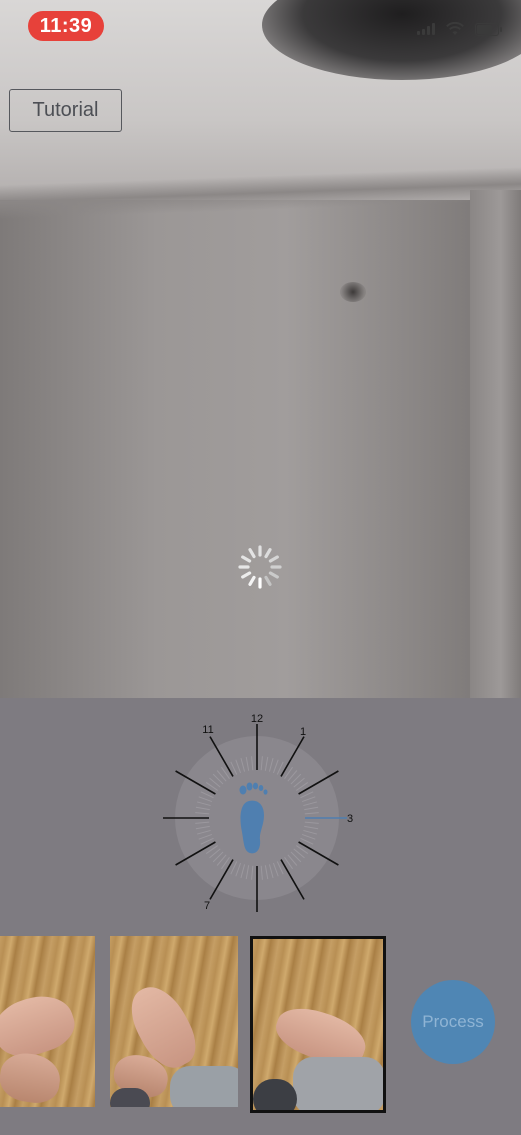 The height and width of the screenshot is (1135, 521). What do you see at coordinates (350, 819) in the screenshot?
I see `dial-label-3: 3` at bounding box center [350, 819].